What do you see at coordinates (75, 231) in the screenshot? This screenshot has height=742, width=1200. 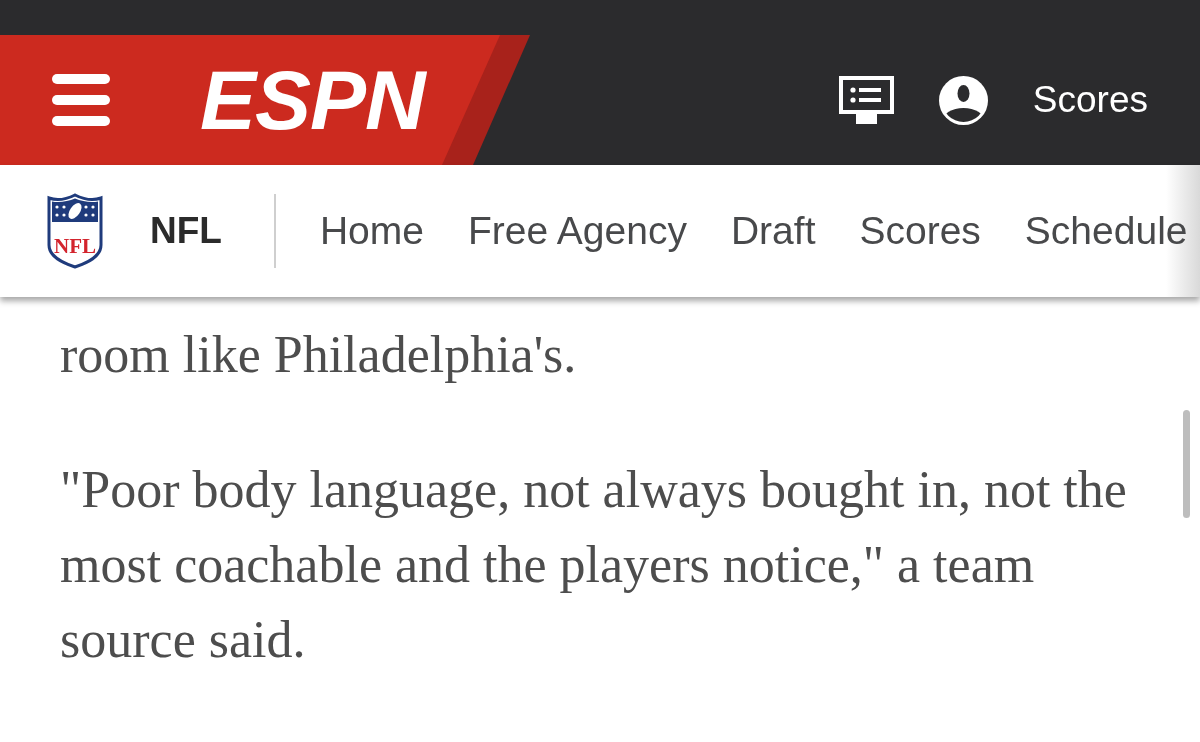 I see `league-shield-logo: NFL` at bounding box center [75, 231].